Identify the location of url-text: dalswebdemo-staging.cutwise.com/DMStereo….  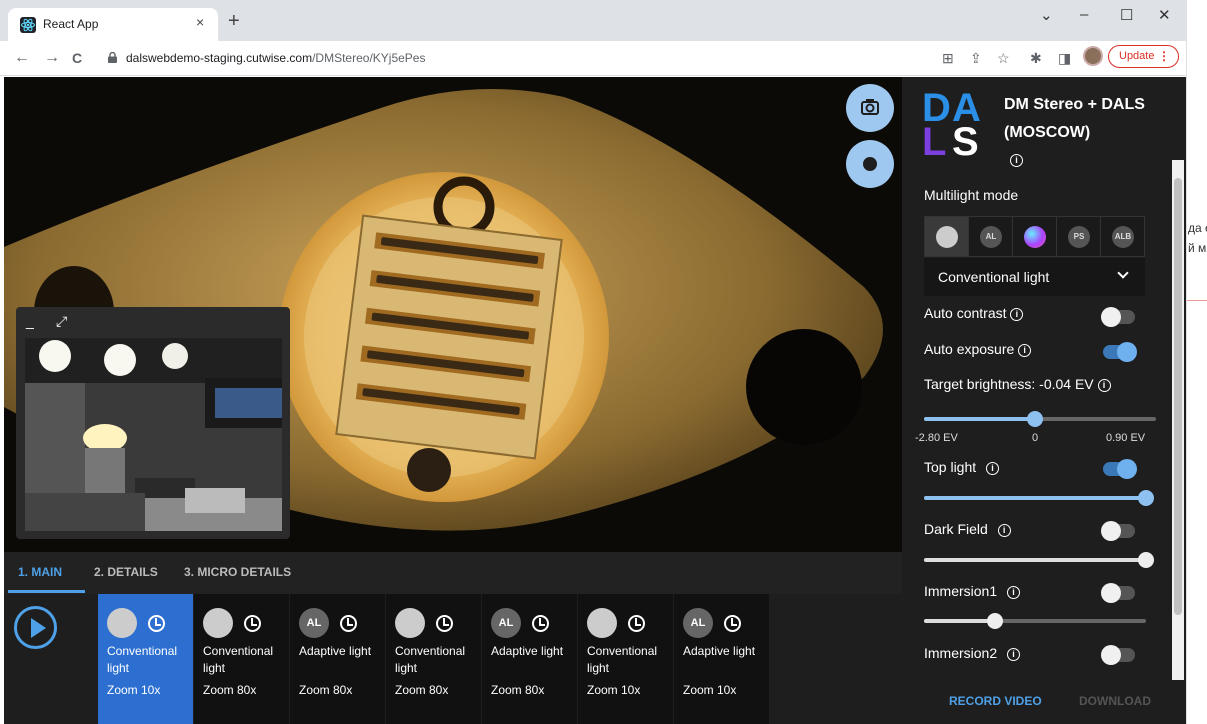
(276, 58).